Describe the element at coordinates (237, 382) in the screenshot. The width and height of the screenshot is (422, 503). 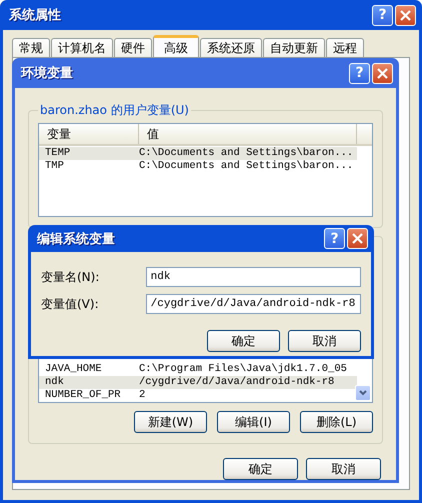
I see `variable-value: /cygdrive/d/Java/android-ndk-r8` at that location.